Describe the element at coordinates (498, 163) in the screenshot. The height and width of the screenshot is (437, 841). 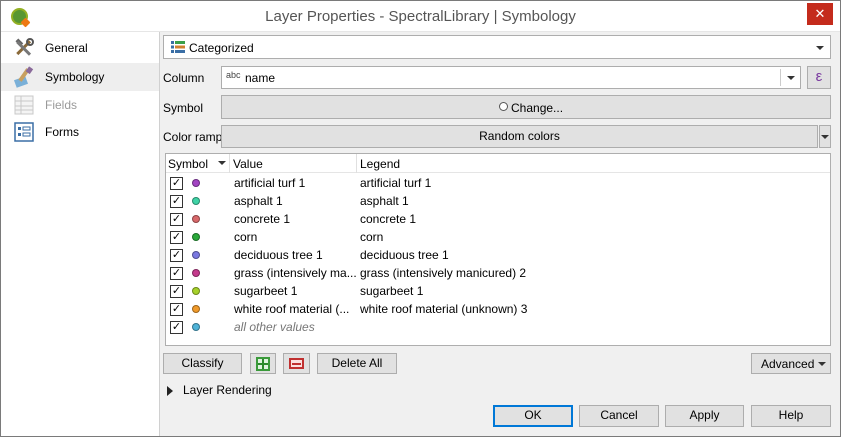
I see `table-header: Symbol Value Legend` at that location.